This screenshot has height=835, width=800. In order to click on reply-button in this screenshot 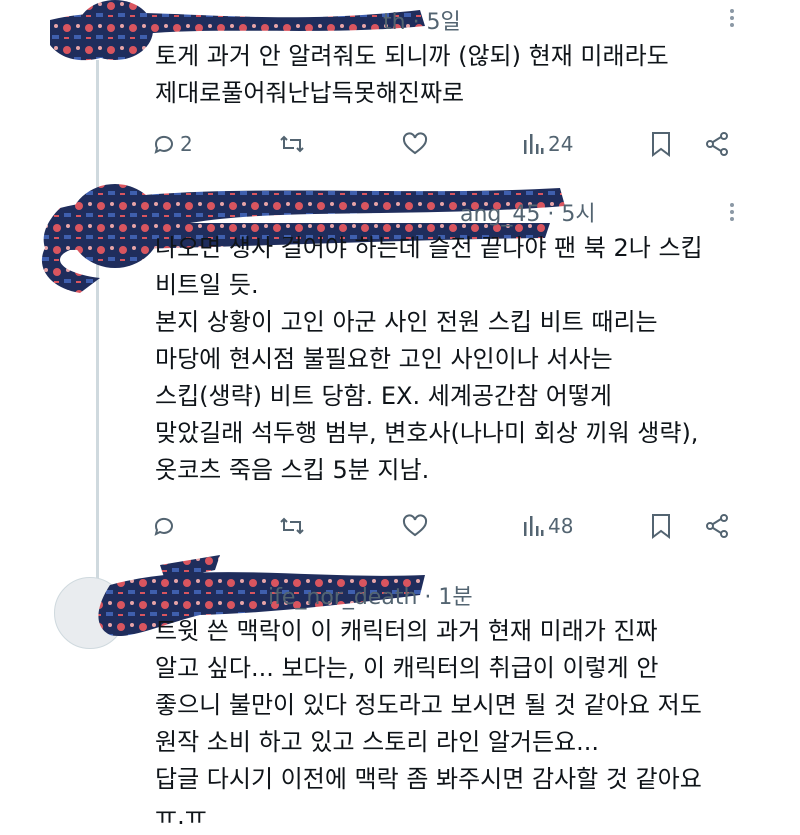, I will do `click(166, 526)`.